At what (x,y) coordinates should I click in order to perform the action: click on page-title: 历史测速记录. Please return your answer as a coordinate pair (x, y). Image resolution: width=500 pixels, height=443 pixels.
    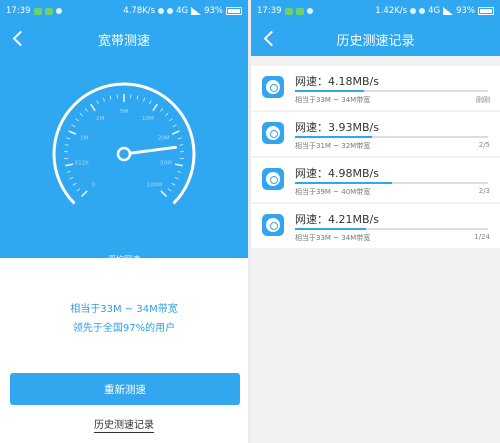
    Looking at the image, I should click on (375, 41).